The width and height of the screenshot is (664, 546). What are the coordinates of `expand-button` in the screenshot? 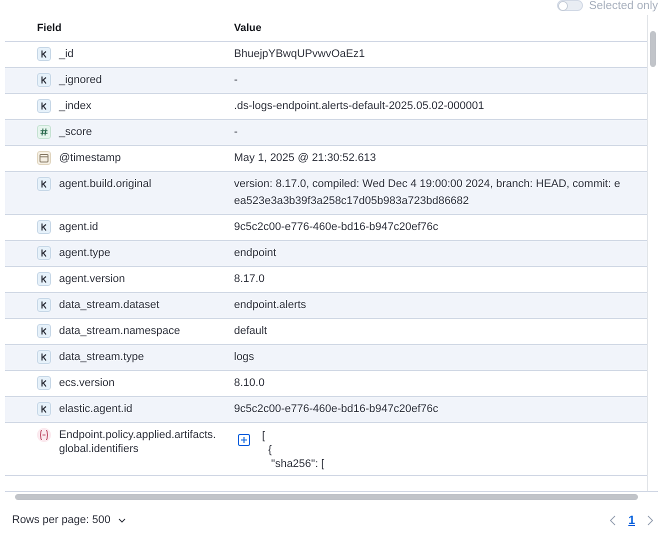 It's located at (244, 440).